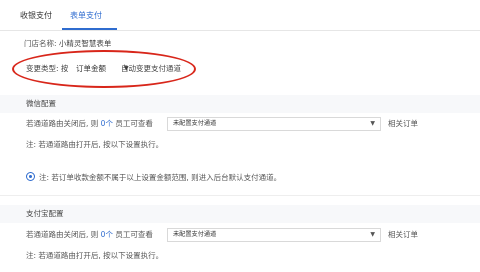 This screenshot has height=272, width=480. I want to click on section-divider, so click(240, 195).